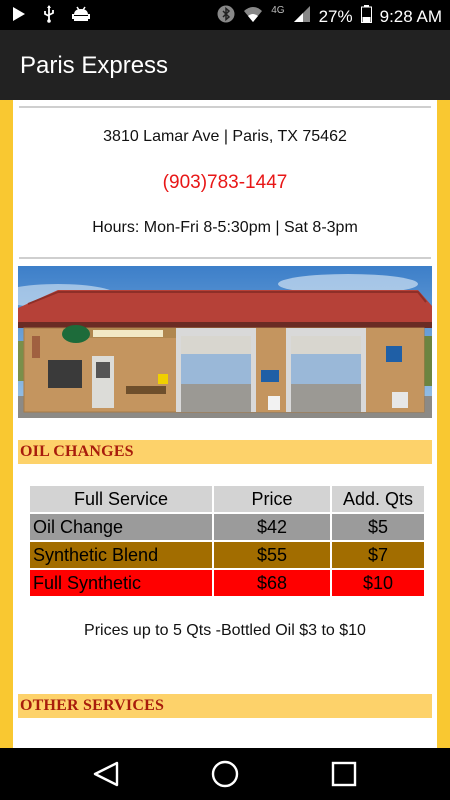  I want to click on table-row: Synthetic Blend $55 $7, so click(227, 555).